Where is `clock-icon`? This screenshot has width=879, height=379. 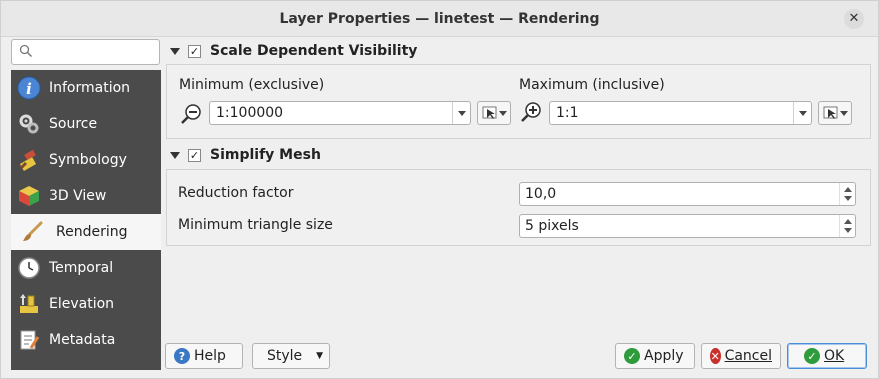 clock-icon is located at coordinates (29, 268).